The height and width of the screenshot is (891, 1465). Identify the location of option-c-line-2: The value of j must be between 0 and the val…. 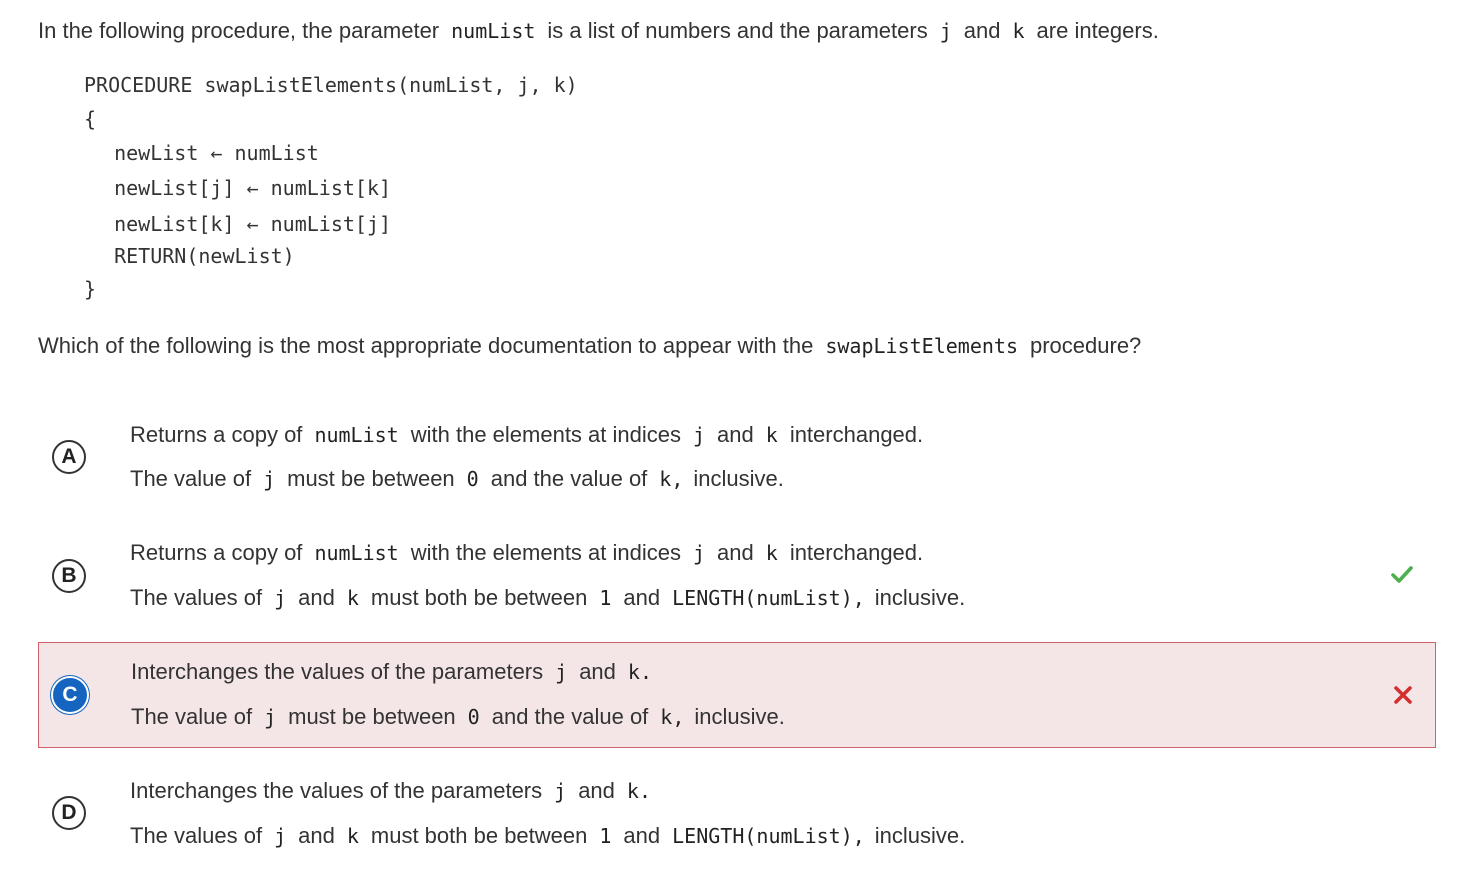
(458, 717).